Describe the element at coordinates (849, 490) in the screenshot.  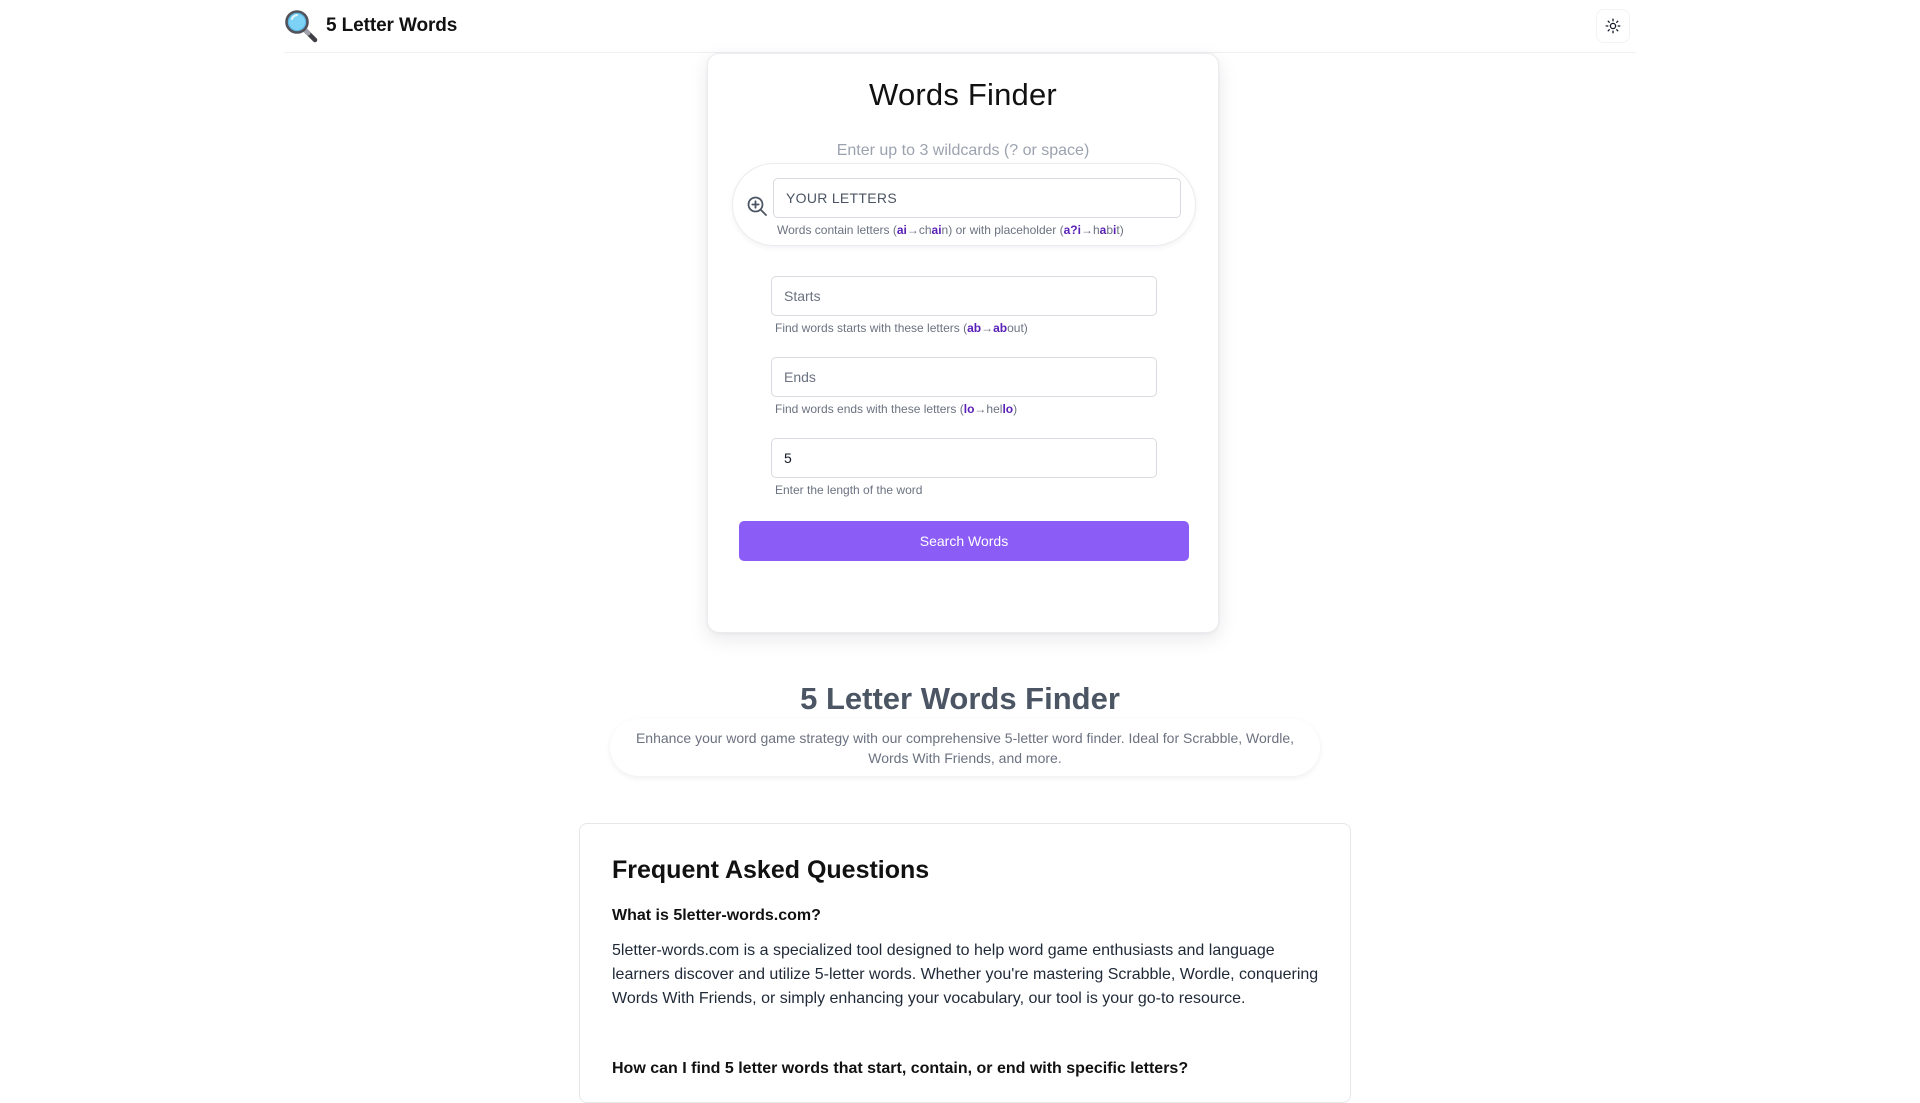
I see `length-help-text: Enter the length of the word` at that location.